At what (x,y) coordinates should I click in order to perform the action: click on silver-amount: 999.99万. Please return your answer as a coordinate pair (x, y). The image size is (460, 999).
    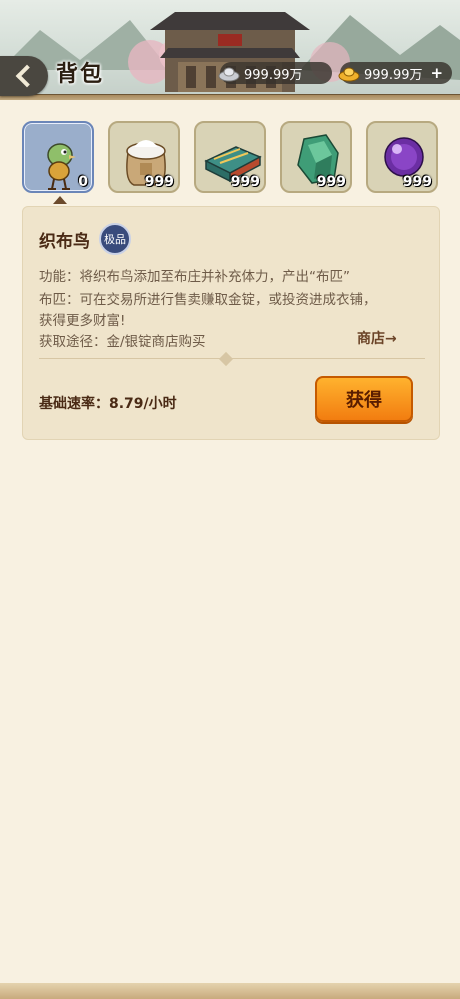
    Looking at the image, I should click on (273, 75).